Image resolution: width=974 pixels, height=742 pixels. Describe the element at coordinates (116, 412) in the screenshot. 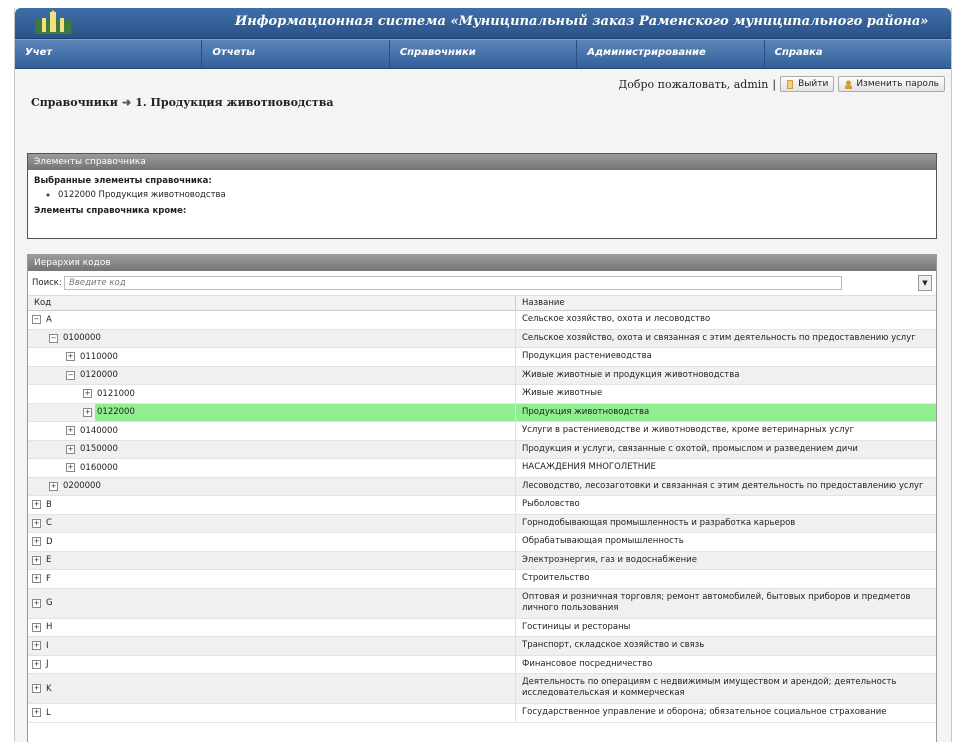

I see `tree-code: 0122000` at that location.